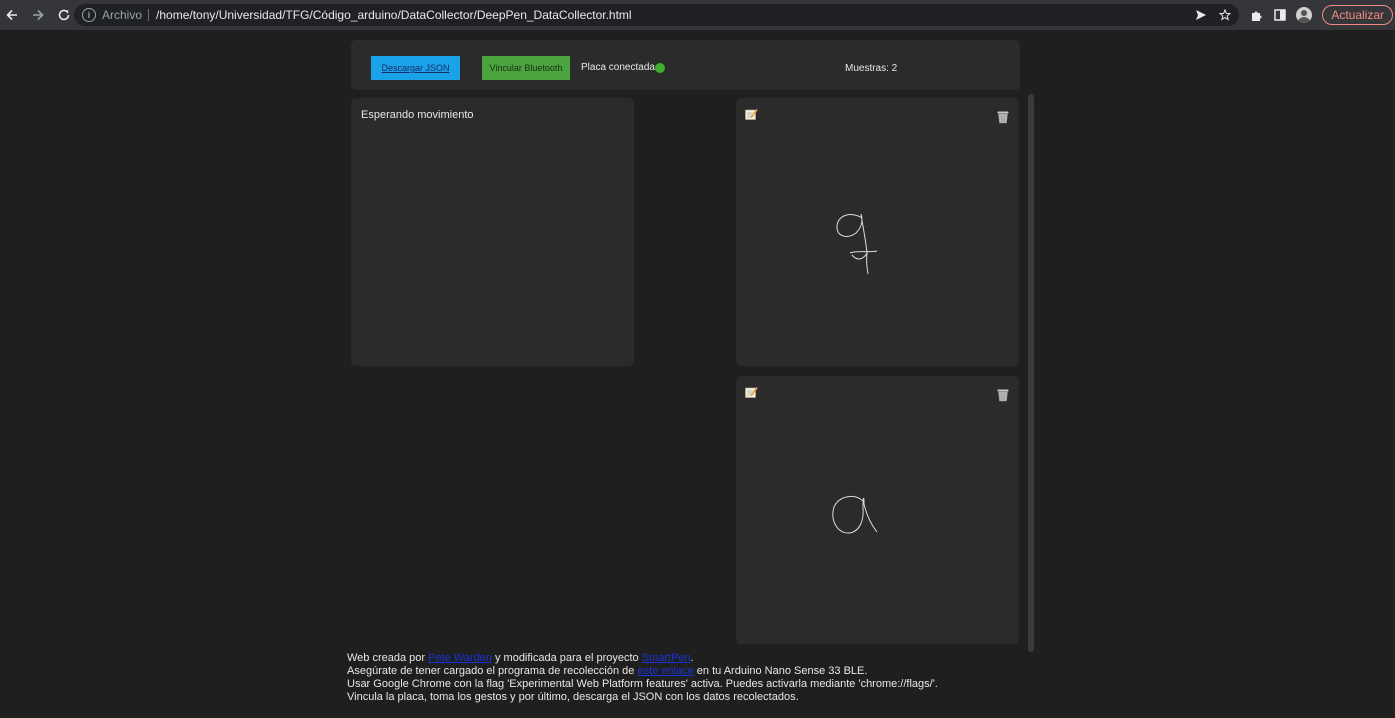 This screenshot has width=1395, height=718. I want to click on connection-status-label: Placa conectada, so click(618, 67).